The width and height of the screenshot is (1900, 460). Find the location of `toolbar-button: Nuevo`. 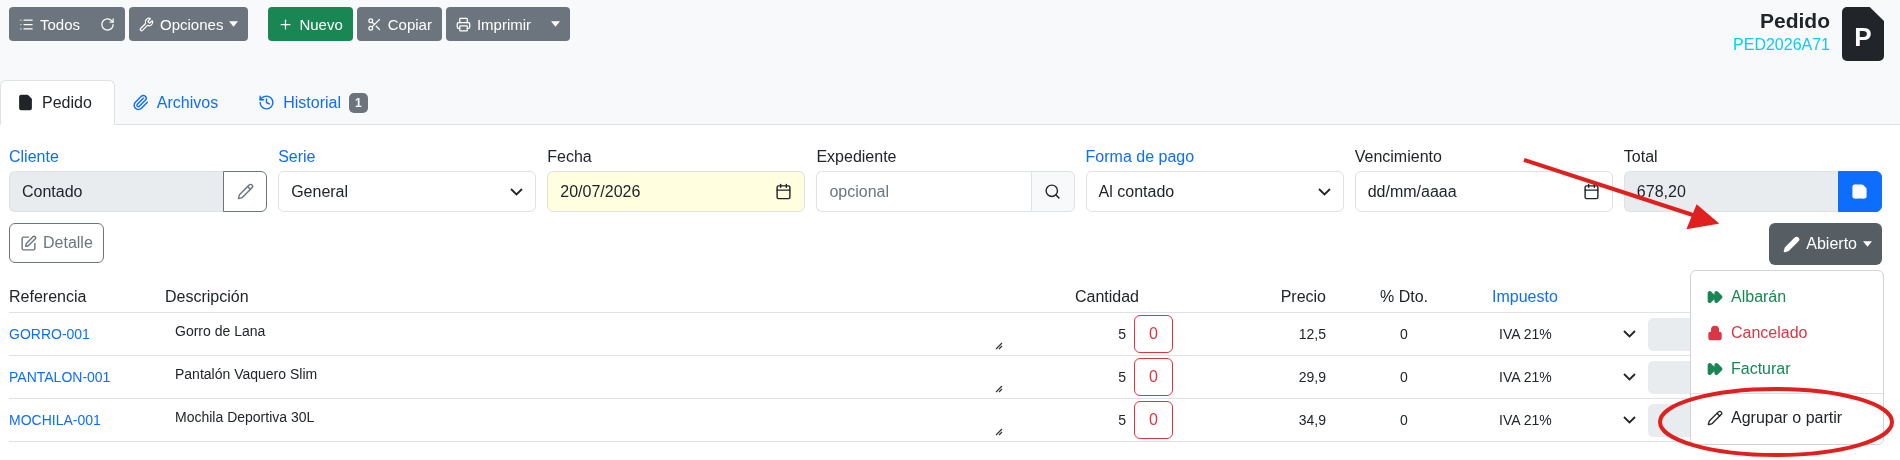

toolbar-button: Nuevo is located at coordinates (310, 24).